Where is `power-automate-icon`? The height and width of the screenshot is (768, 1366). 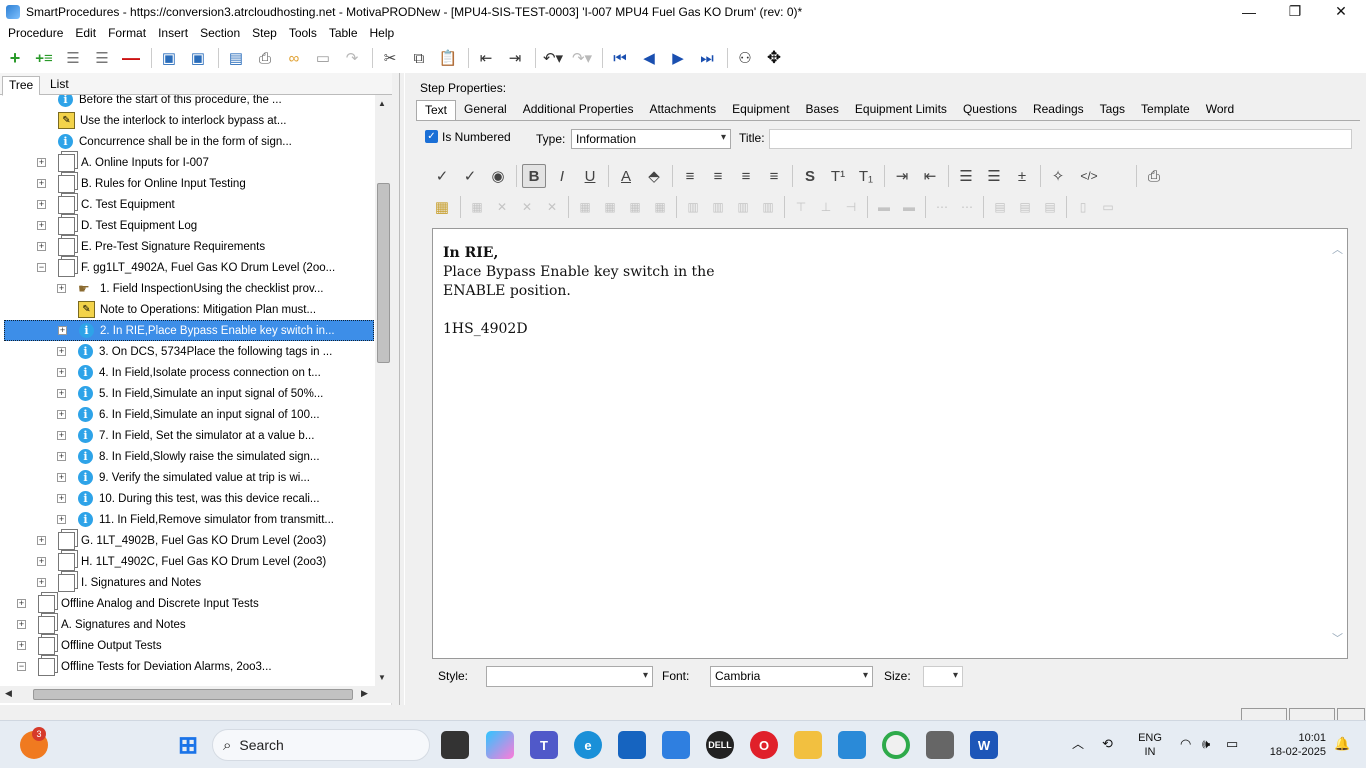
power-automate-icon is located at coordinates (676, 745).